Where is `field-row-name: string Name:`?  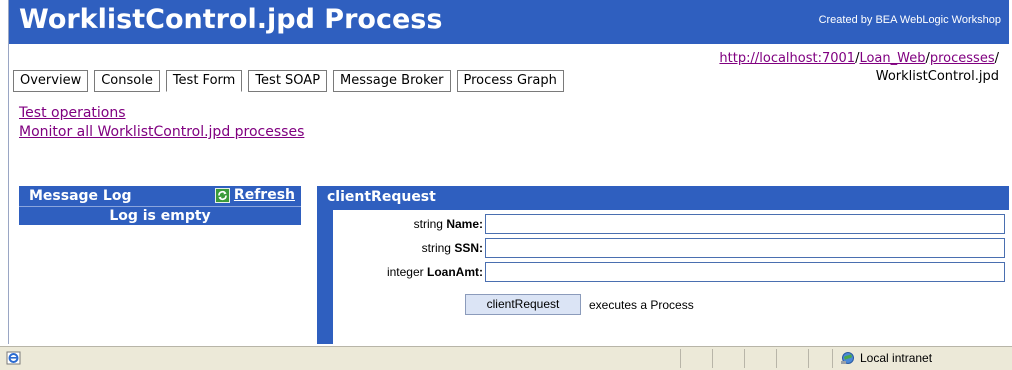
field-row-name: string Name: is located at coordinates (671, 225).